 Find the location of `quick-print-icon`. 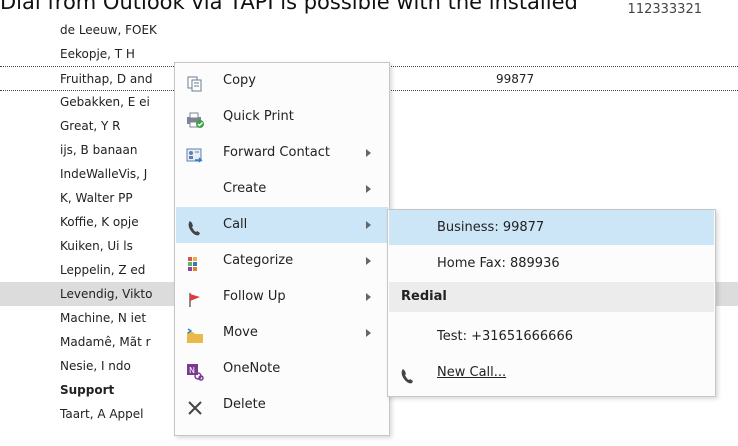

quick-print-icon is located at coordinates (195, 118).